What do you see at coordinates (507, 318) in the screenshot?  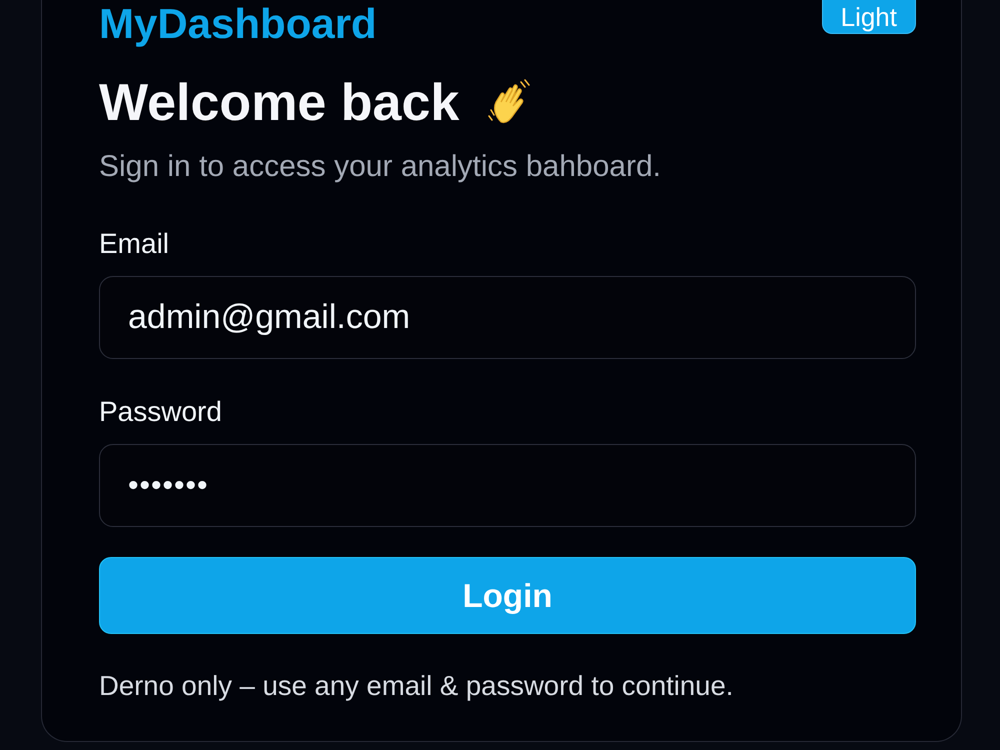 I see `email-field: admin@gmail.com` at bounding box center [507, 318].